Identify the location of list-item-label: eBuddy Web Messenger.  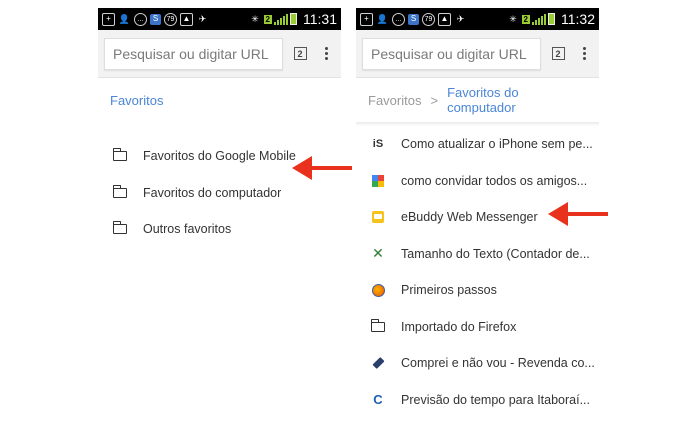
(469, 217).